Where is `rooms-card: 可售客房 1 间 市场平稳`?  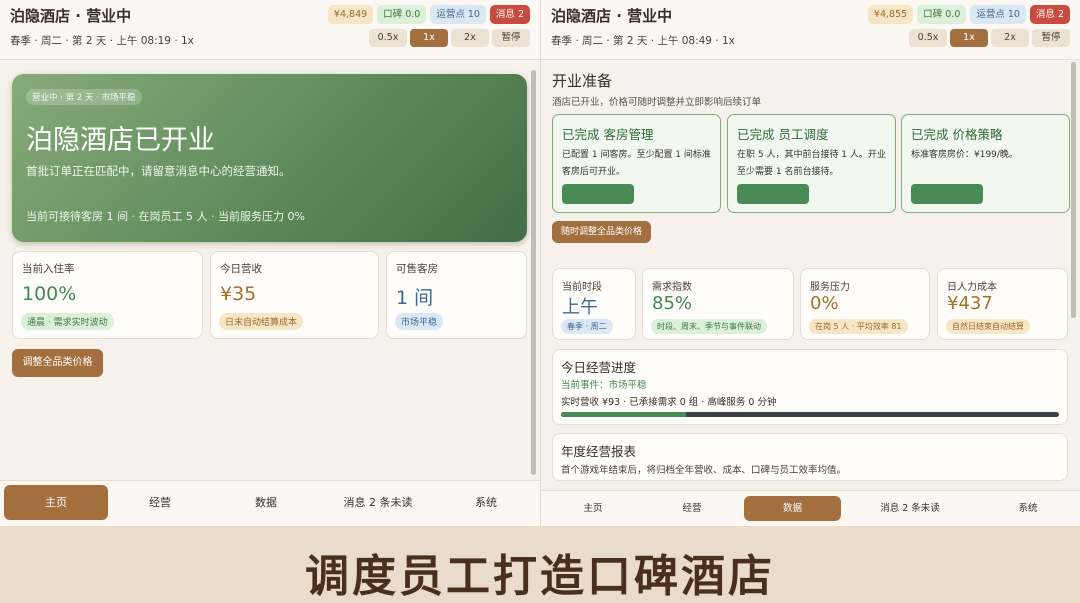
rooms-card: 可售客房 1 间 市场平稳 is located at coordinates (456, 295).